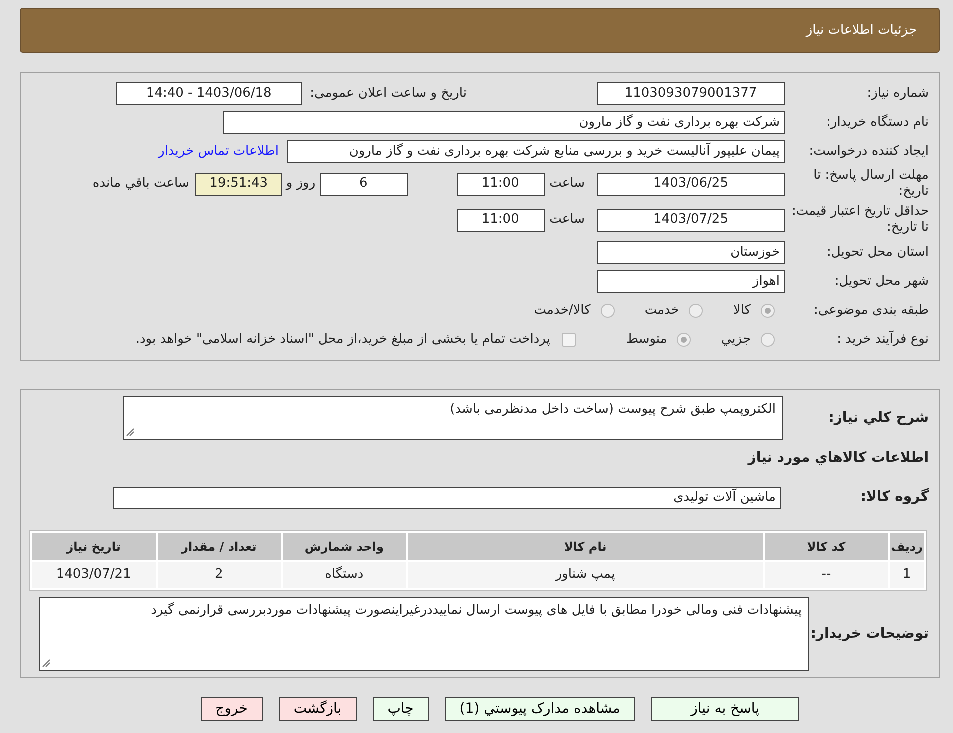 The image size is (953, 733). What do you see at coordinates (238, 184) in the screenshot?
I see `remaining-time-field: 19:51:43` at bounding box center [238, 184].